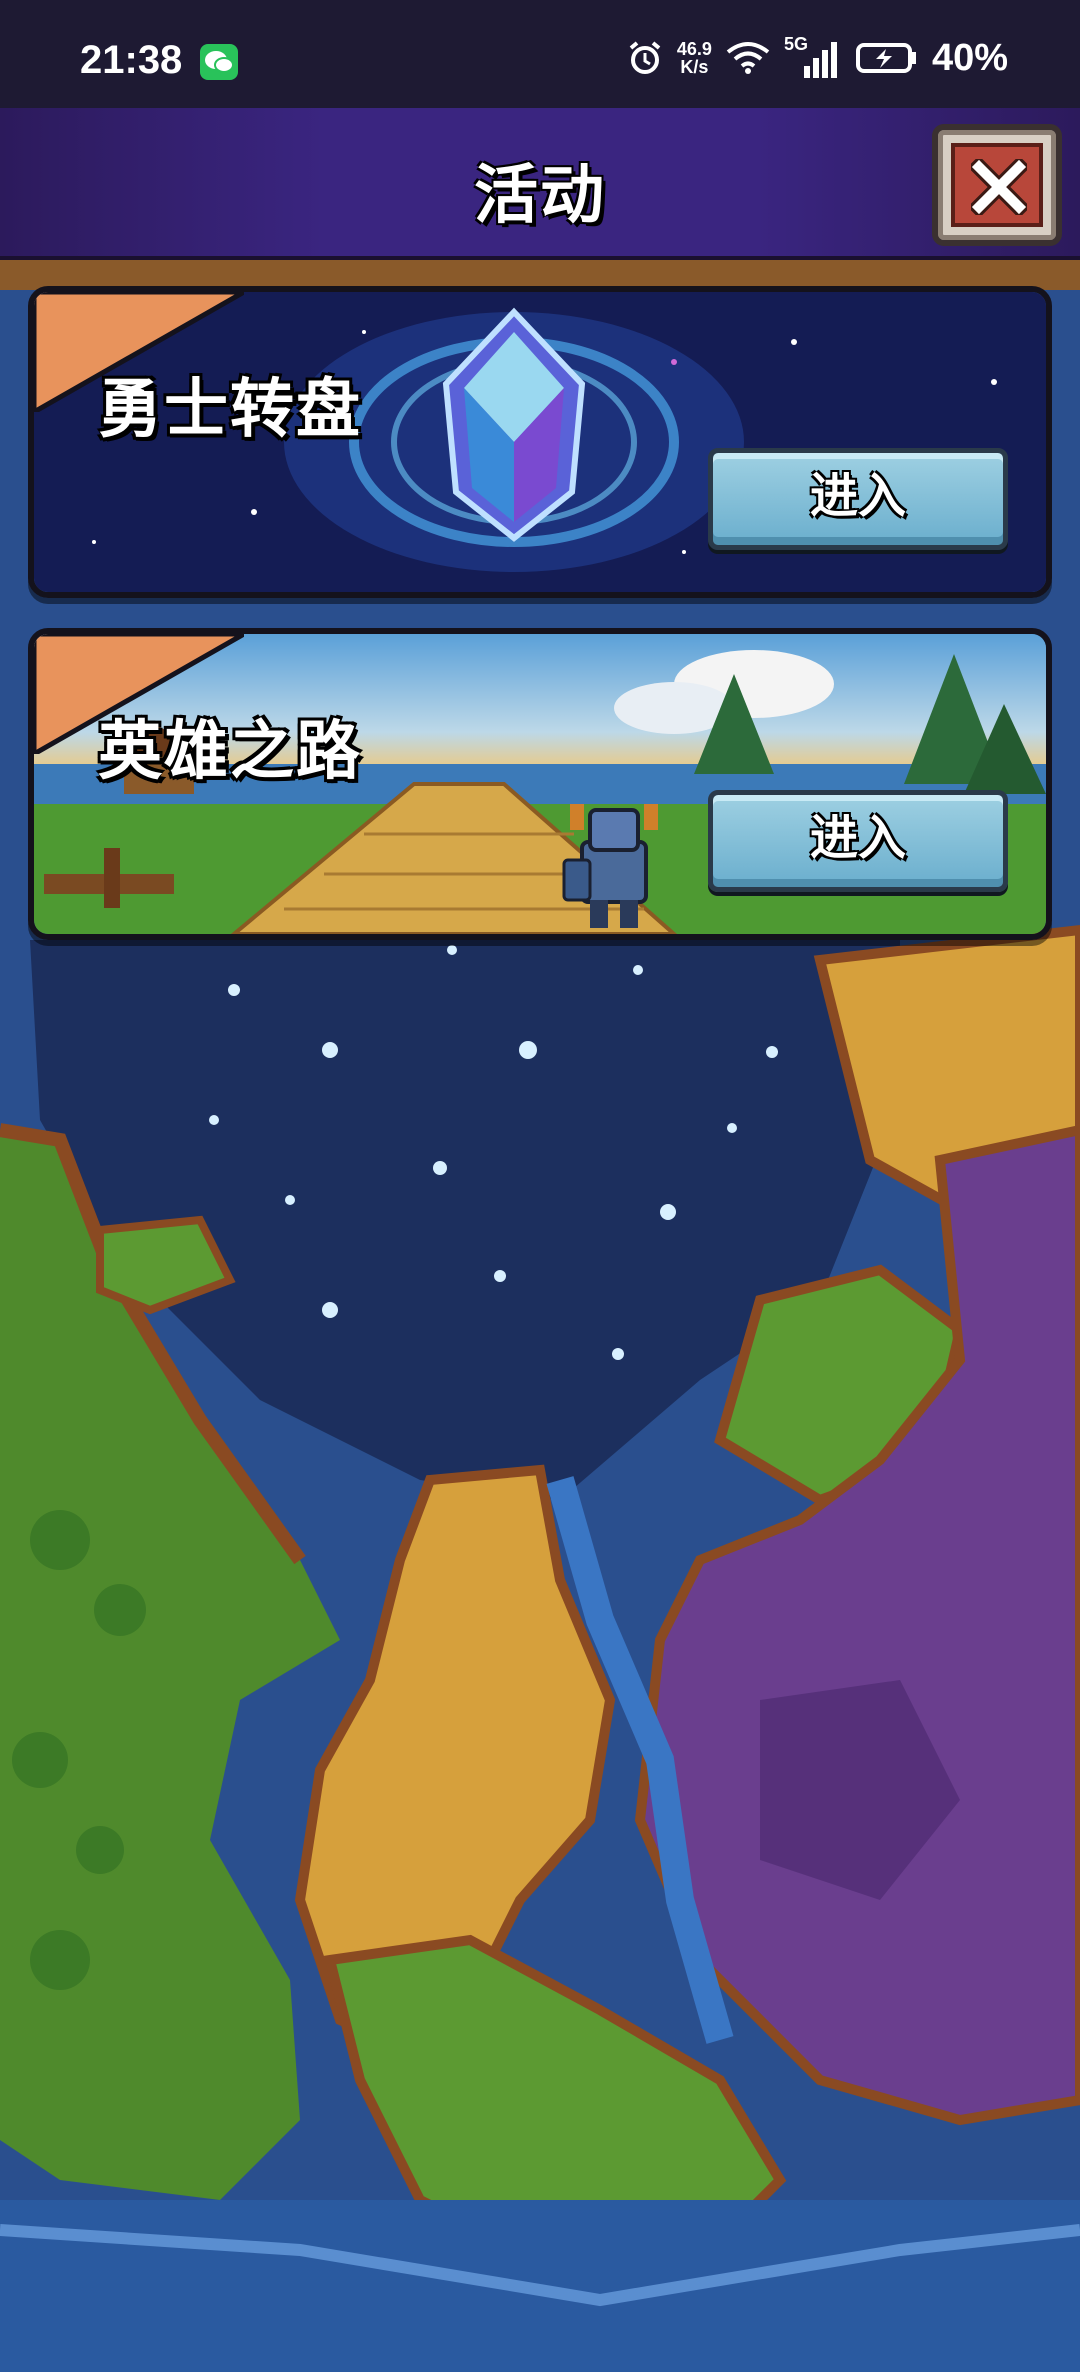  Describe the element at coordinates (885, 58) in the screenshot. I see `battery-charging-icon` at that location.